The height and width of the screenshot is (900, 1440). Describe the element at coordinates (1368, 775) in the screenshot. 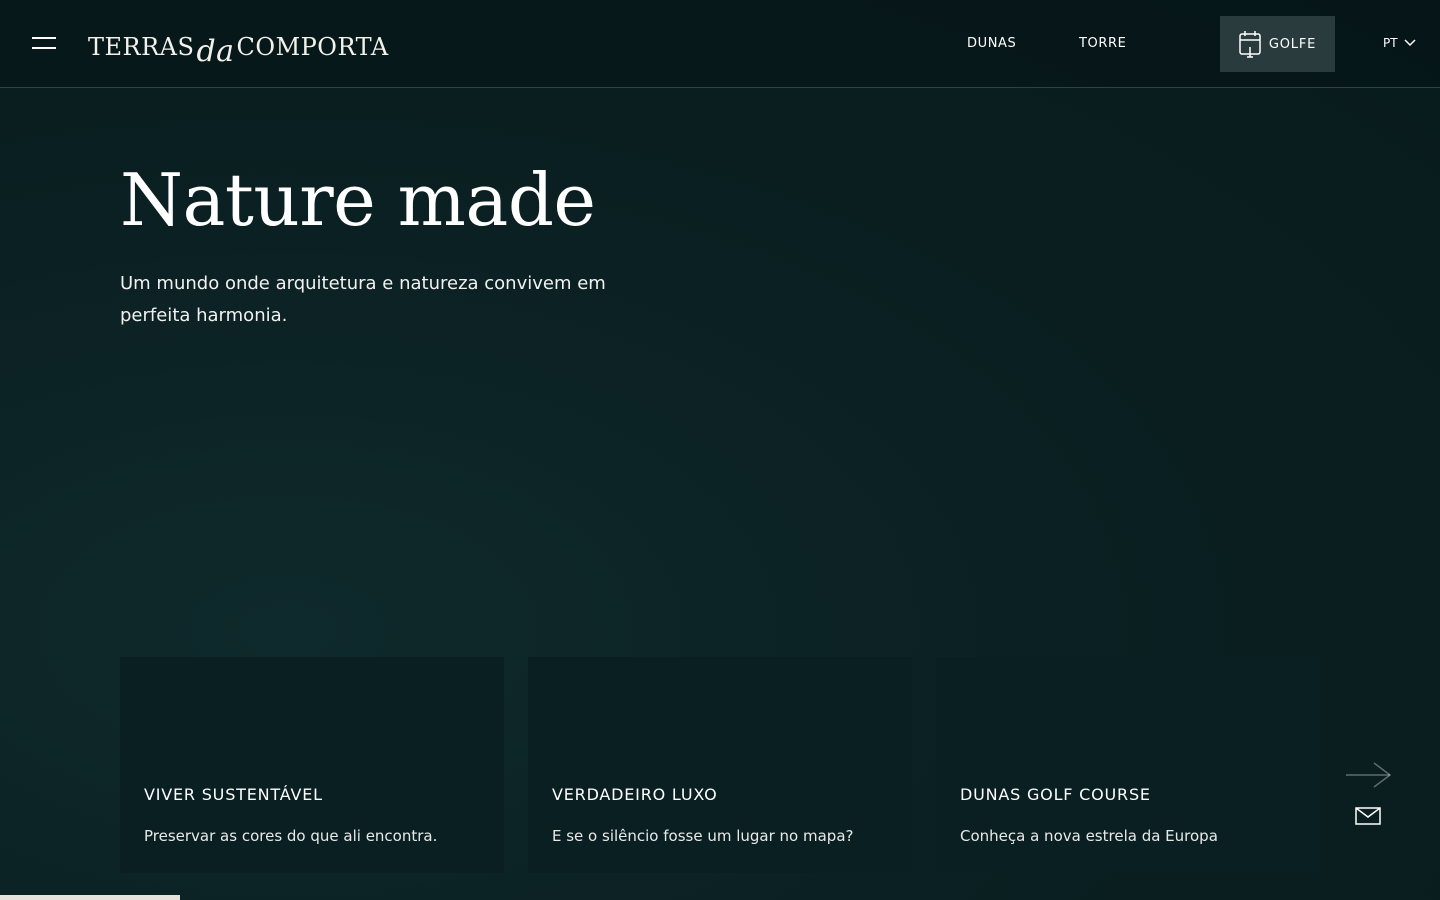

I see `arrow-right-icon` at that location.